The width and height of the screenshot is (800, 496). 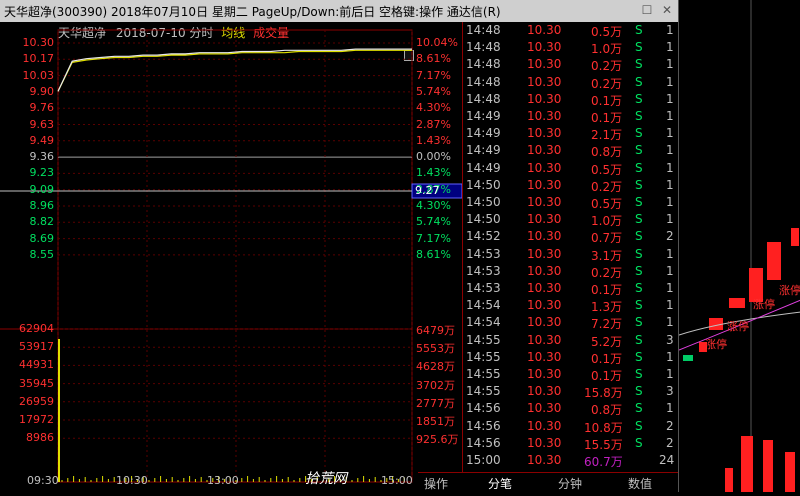 I want to click on volume-axis-label: 17972, so click(x=36, y=419).